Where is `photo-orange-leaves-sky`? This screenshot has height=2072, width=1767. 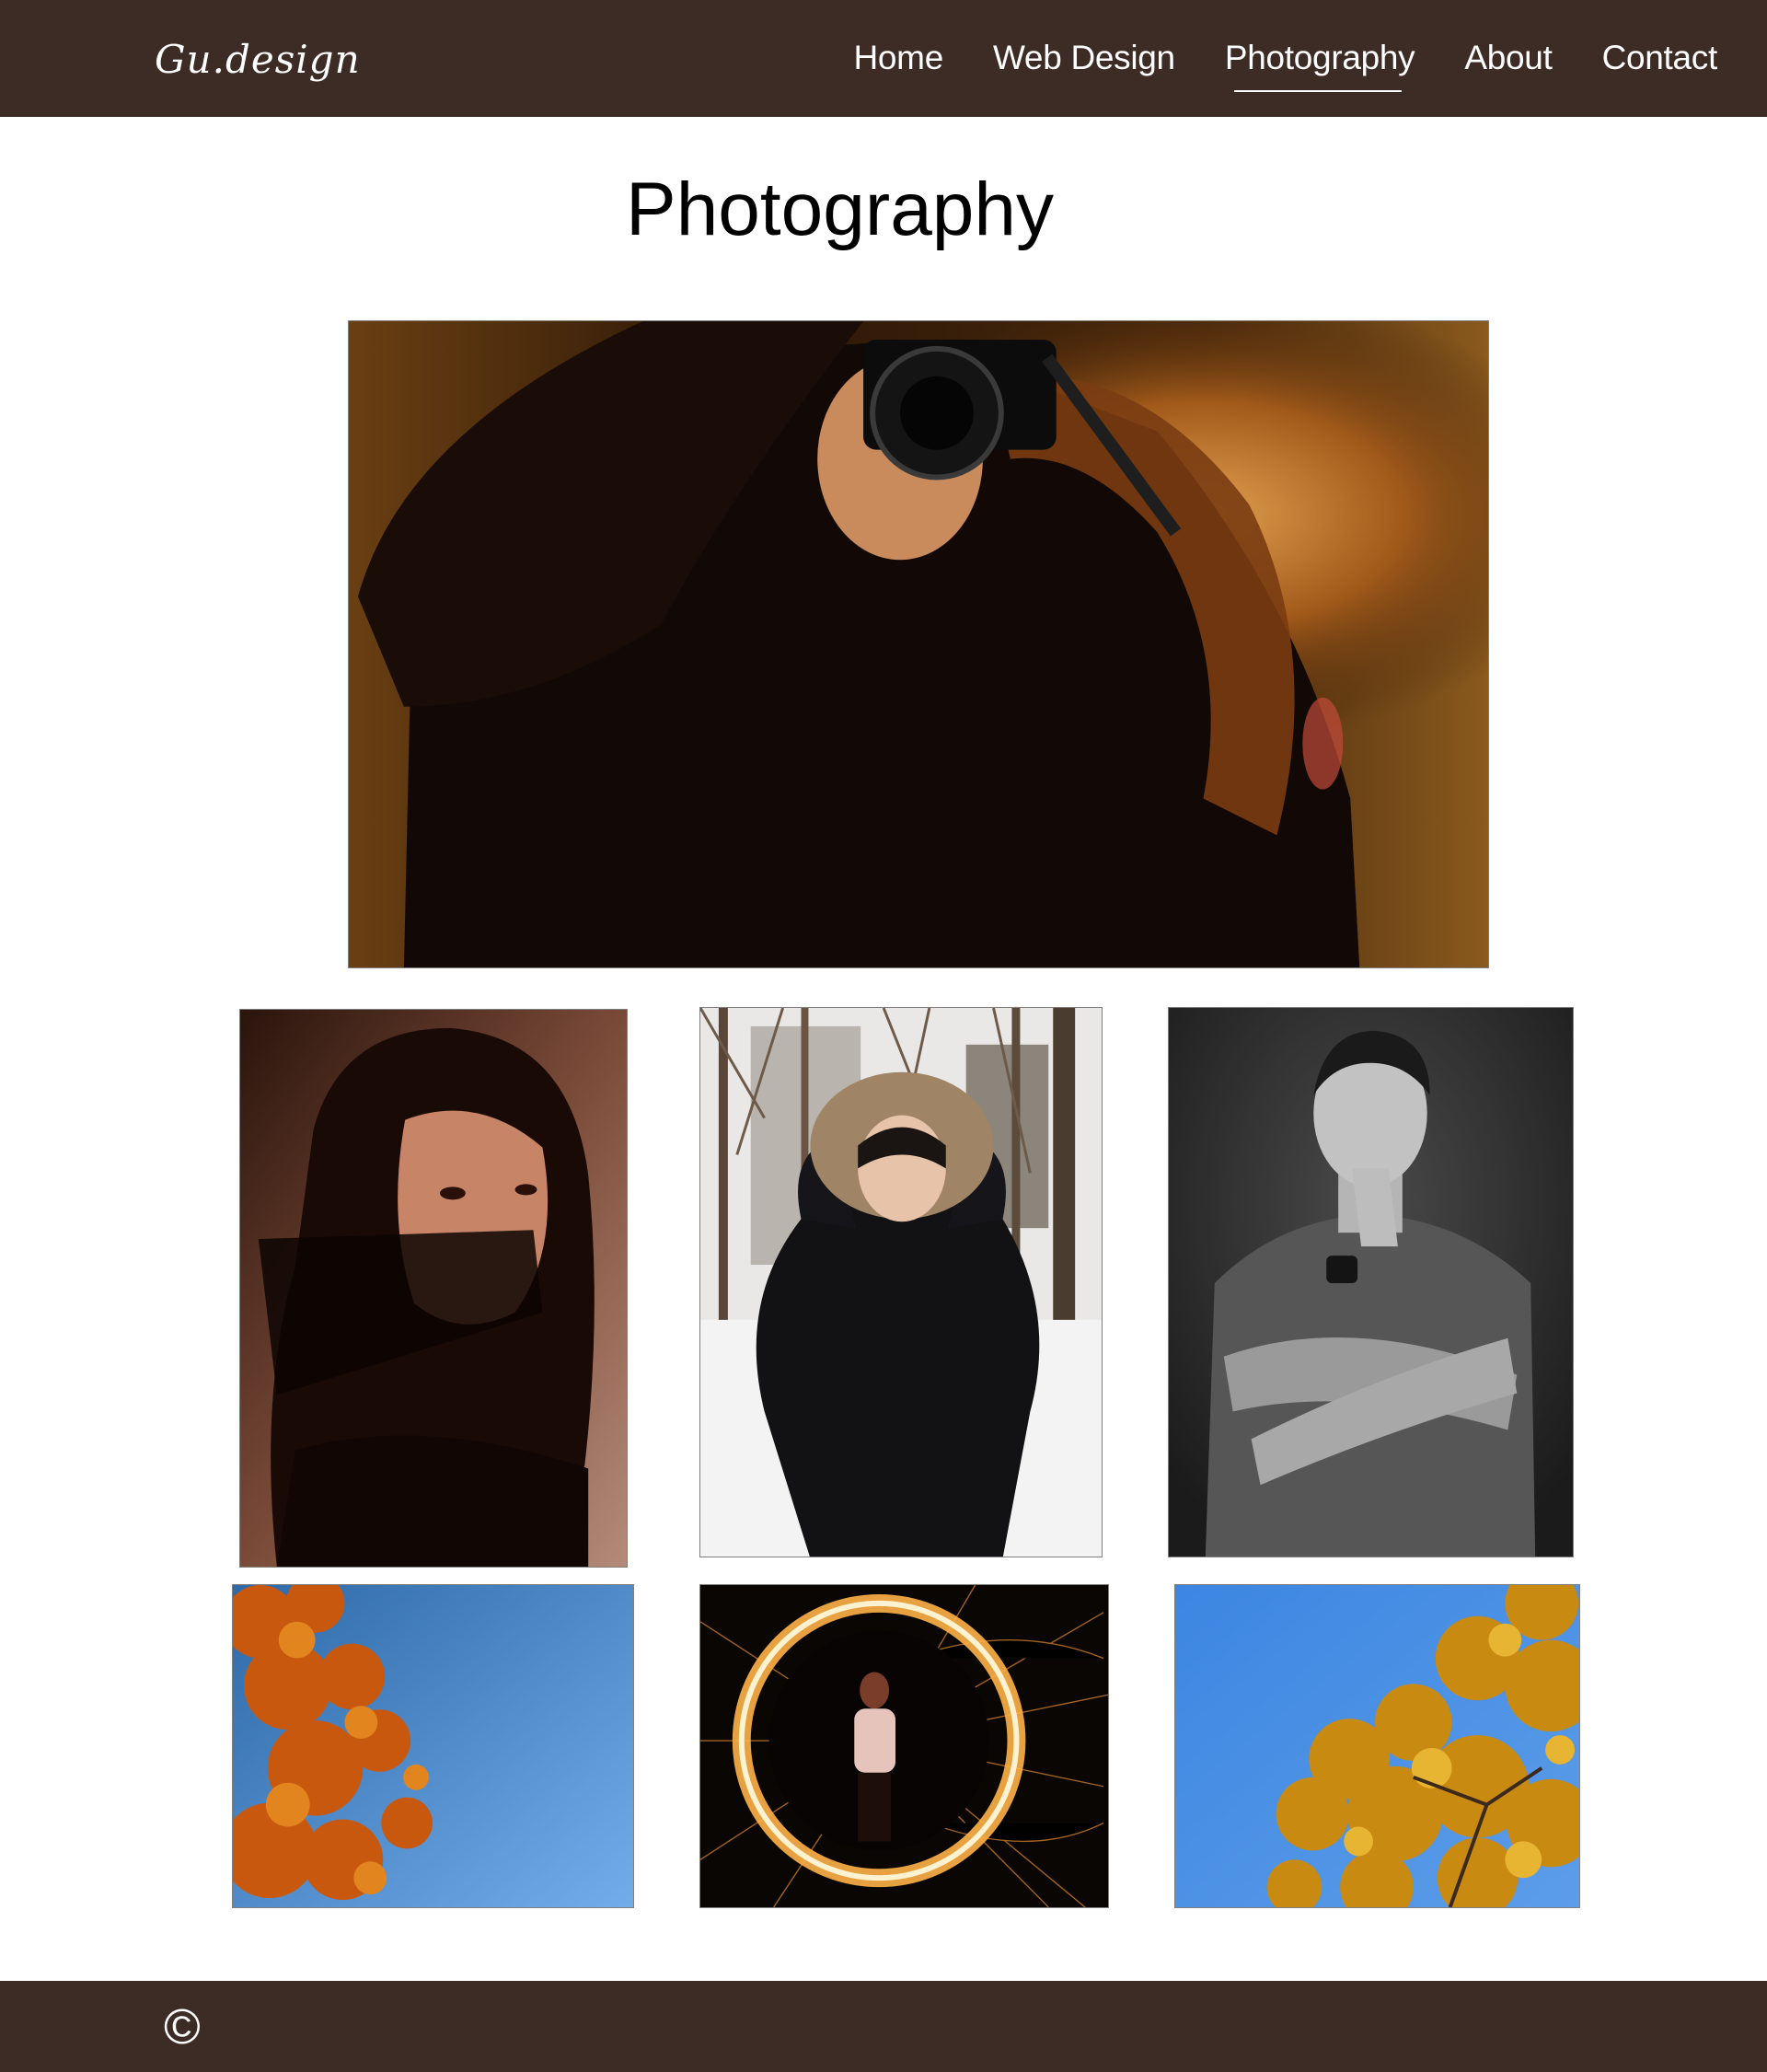
photo-orange-leaves-sky is located at coordinates (433, 1746).